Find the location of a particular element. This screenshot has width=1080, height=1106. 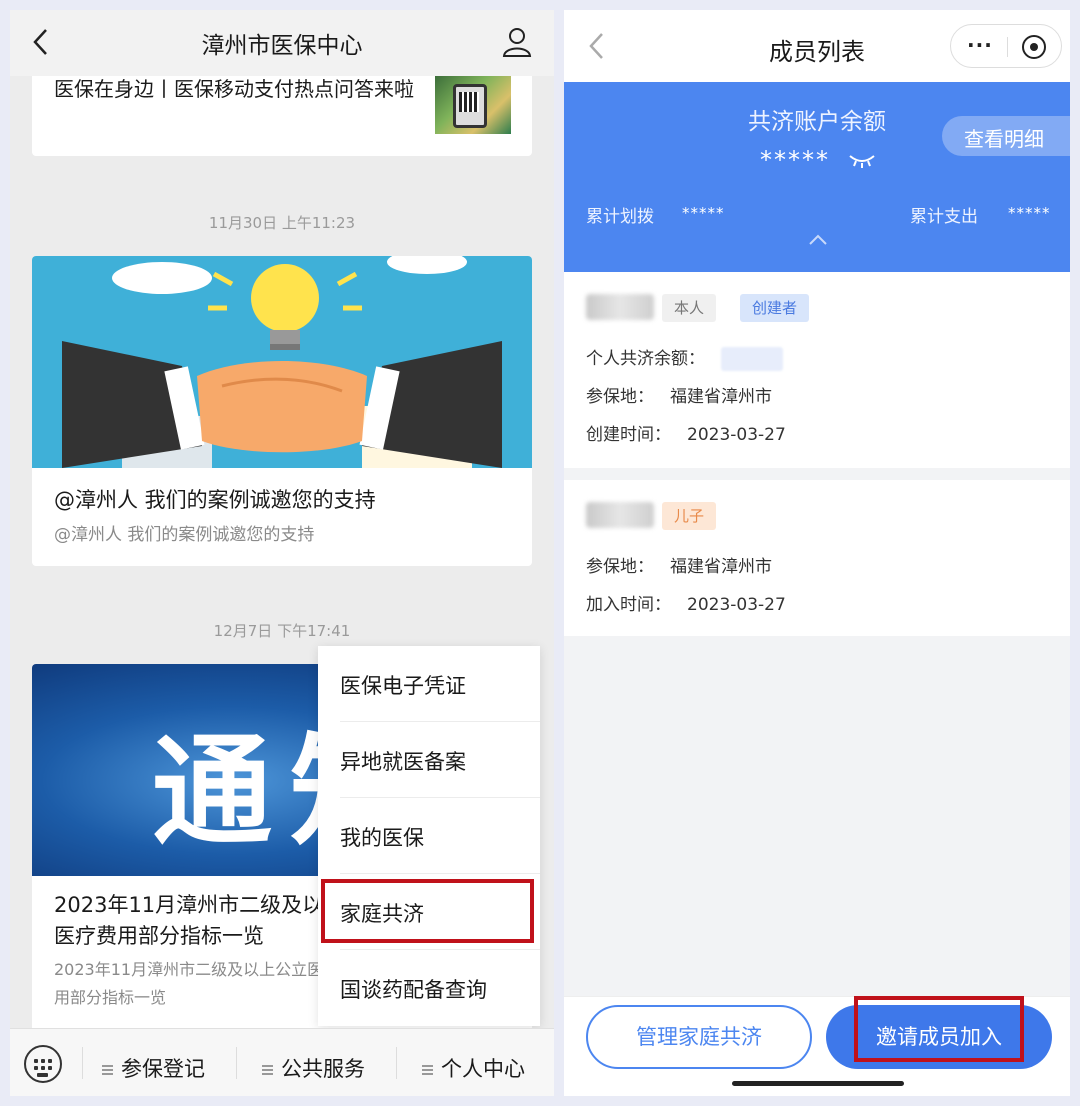

balance-amount: ***** is located at coordinates (795, 160).